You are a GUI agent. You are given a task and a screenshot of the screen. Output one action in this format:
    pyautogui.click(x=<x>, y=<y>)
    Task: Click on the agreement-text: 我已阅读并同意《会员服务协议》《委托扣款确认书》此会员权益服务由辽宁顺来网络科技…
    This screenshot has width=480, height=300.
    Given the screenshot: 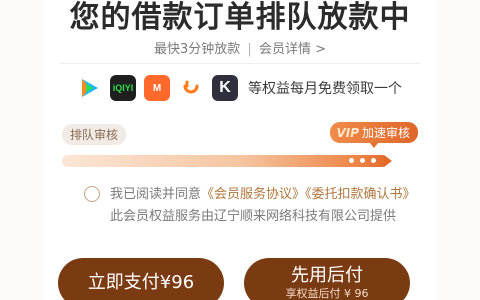 What is the action you would take?
    pyautogui.click(x=267, y=206)
    